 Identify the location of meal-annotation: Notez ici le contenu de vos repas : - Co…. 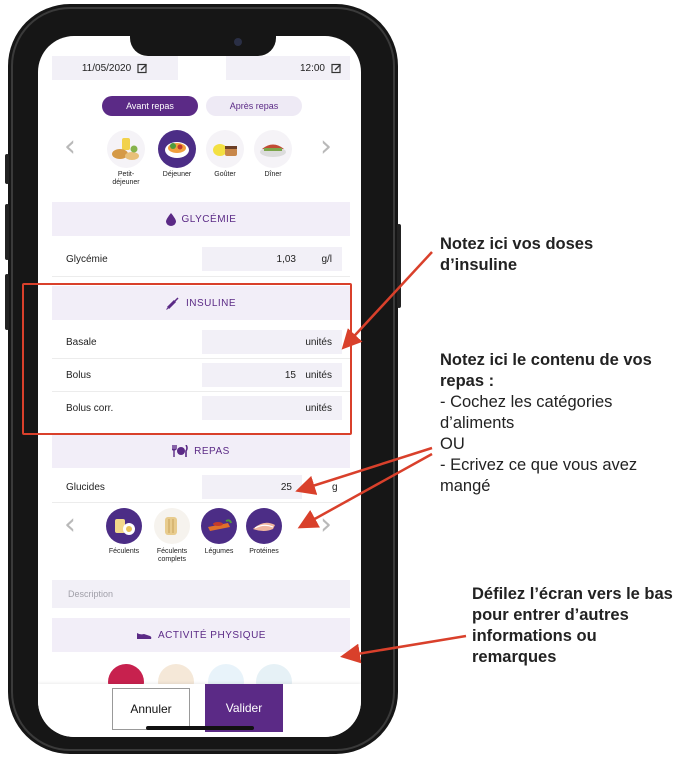
(559, 423).